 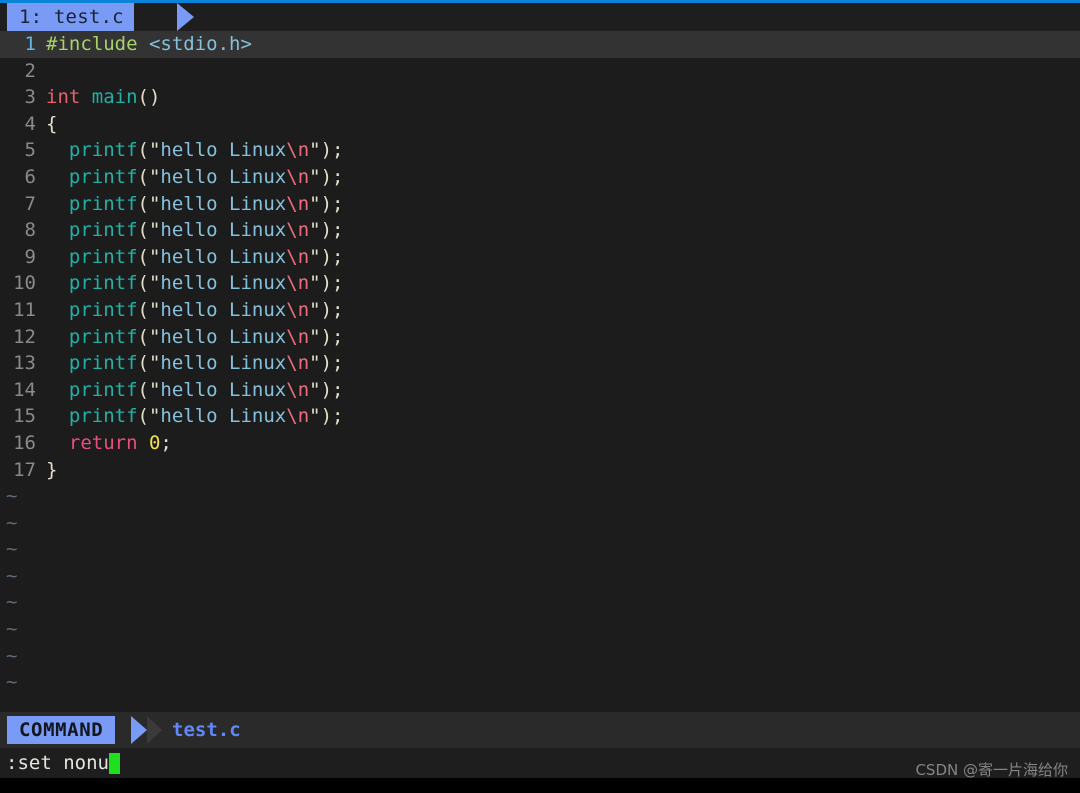 I want to click on code-line: 17}, so click(x=540, y=470).